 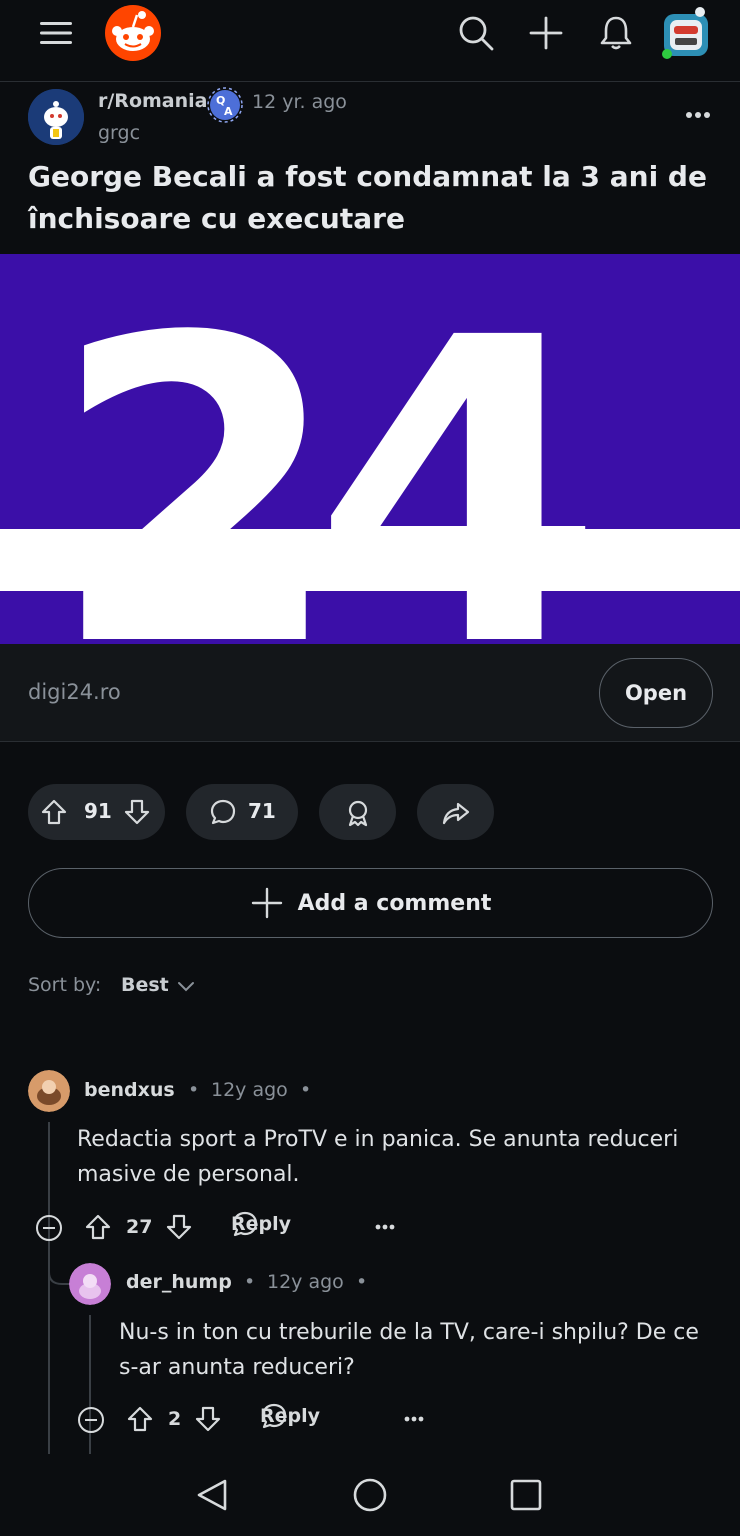 What do you see at coordinates (49, 1288) in the screenshot?
I see `thread-line` at bounding box center [49, 1288].